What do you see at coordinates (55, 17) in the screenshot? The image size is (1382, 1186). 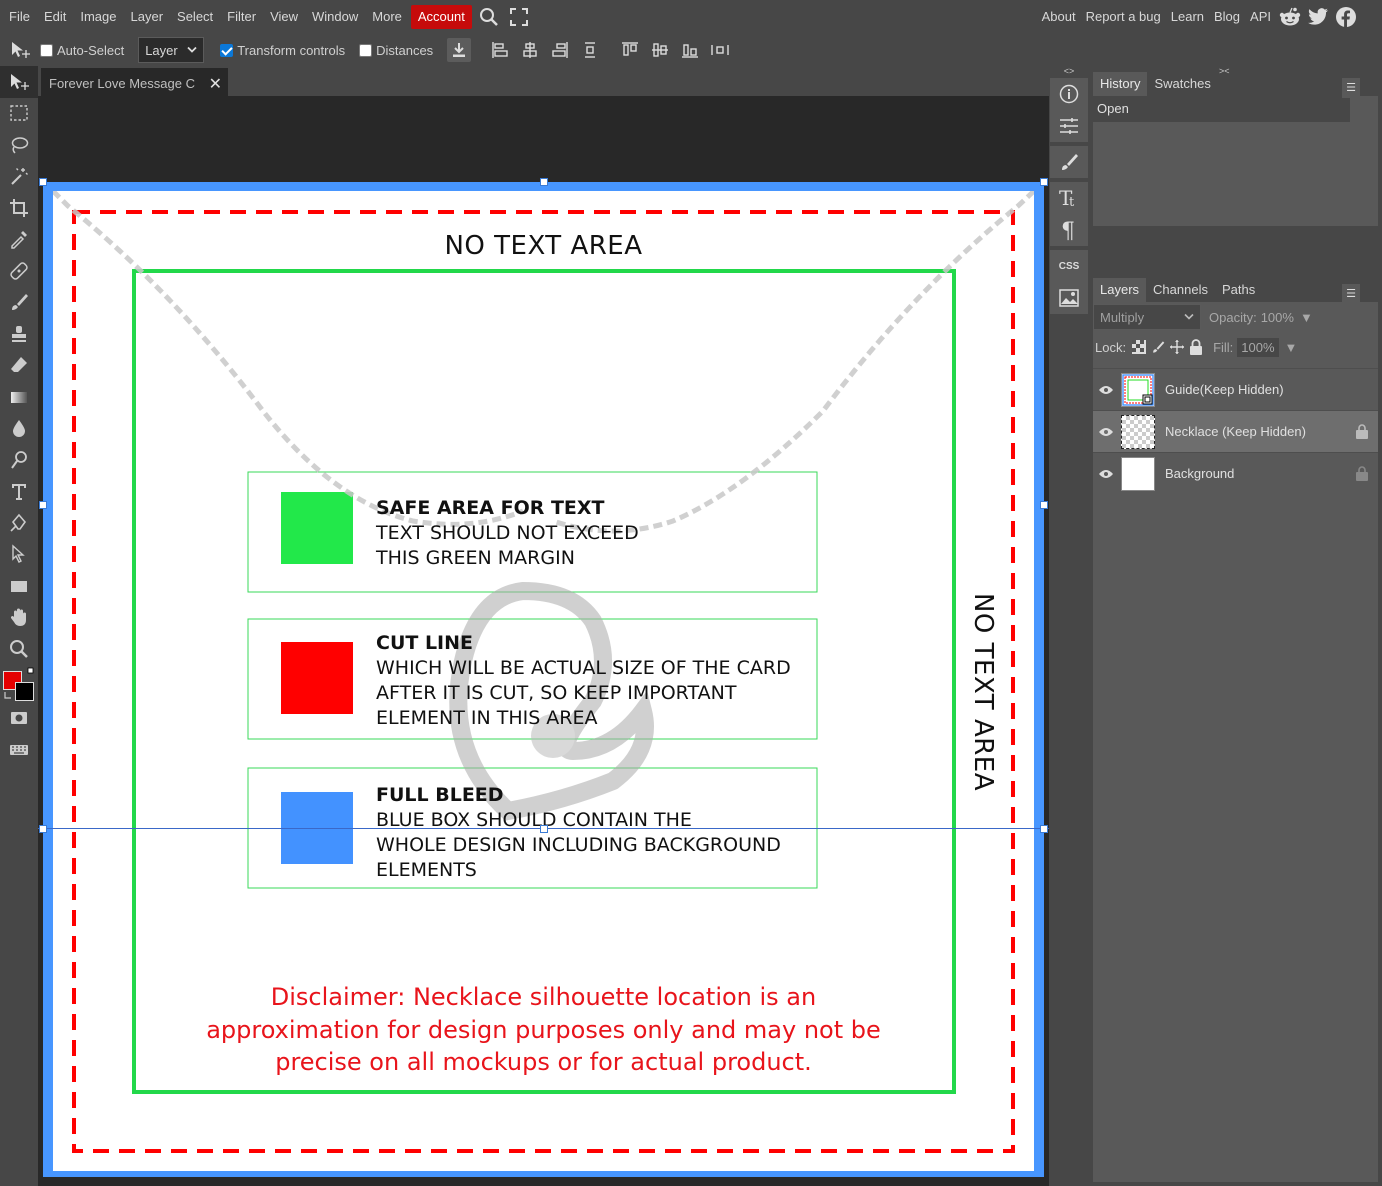 I see `menu-edit: Edit` at bounding box center [55, 17].